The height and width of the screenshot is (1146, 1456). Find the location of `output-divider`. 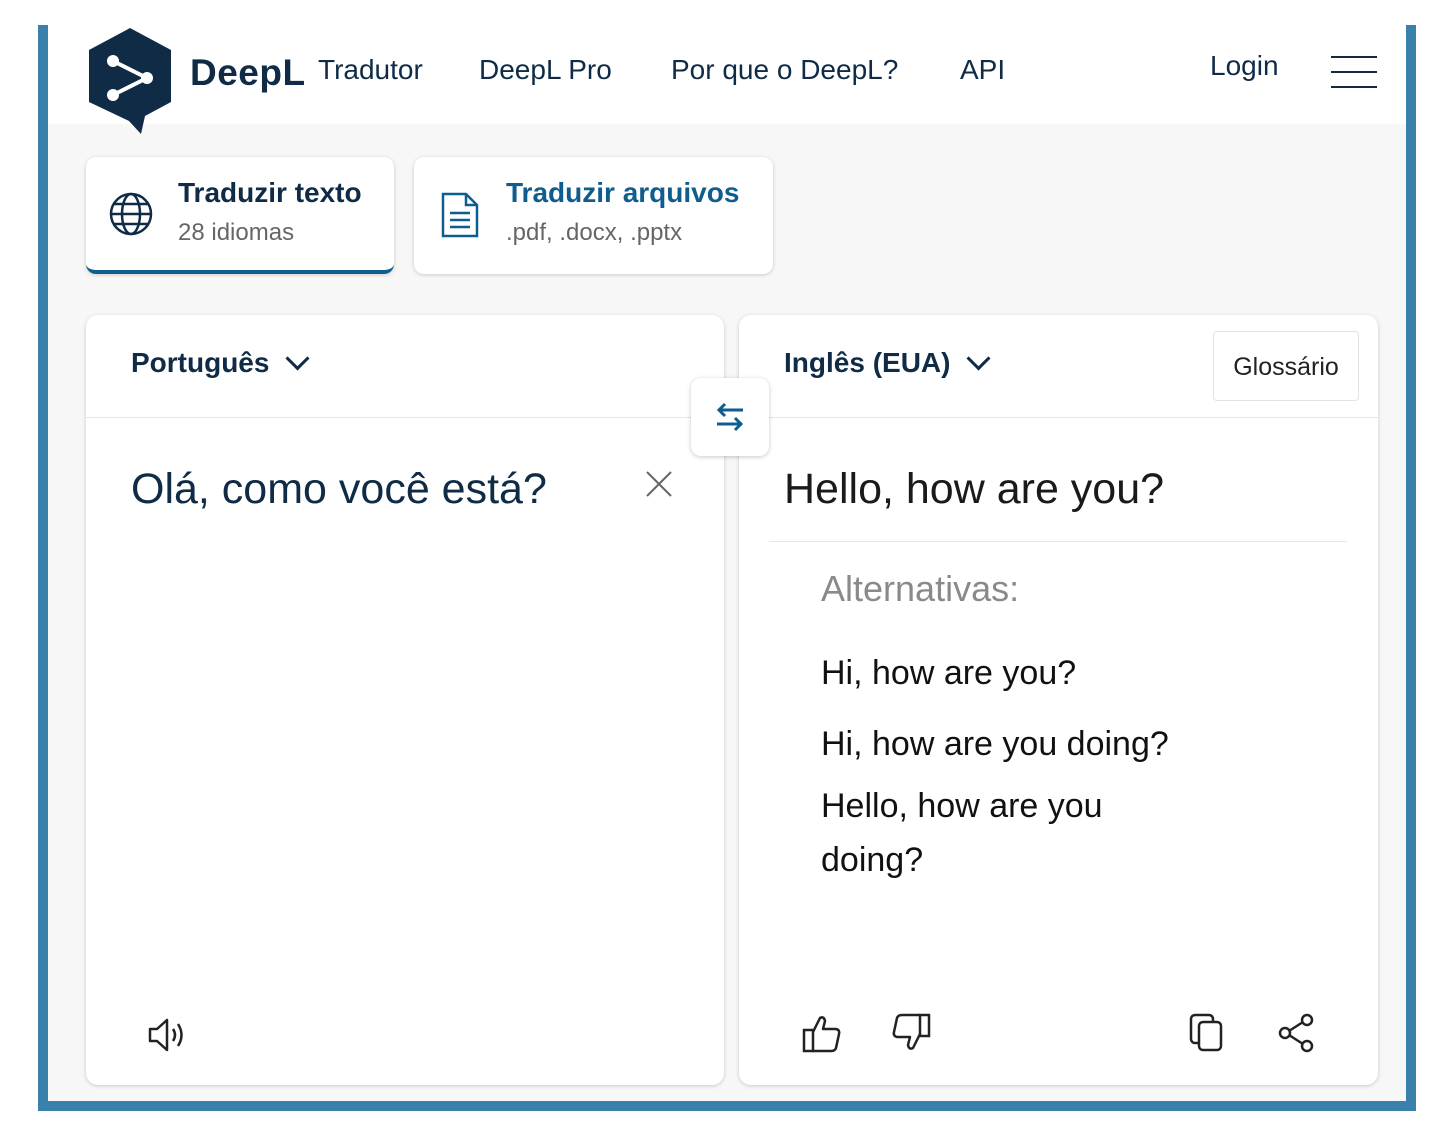

output-divider is located at coordinates (1058, 541).